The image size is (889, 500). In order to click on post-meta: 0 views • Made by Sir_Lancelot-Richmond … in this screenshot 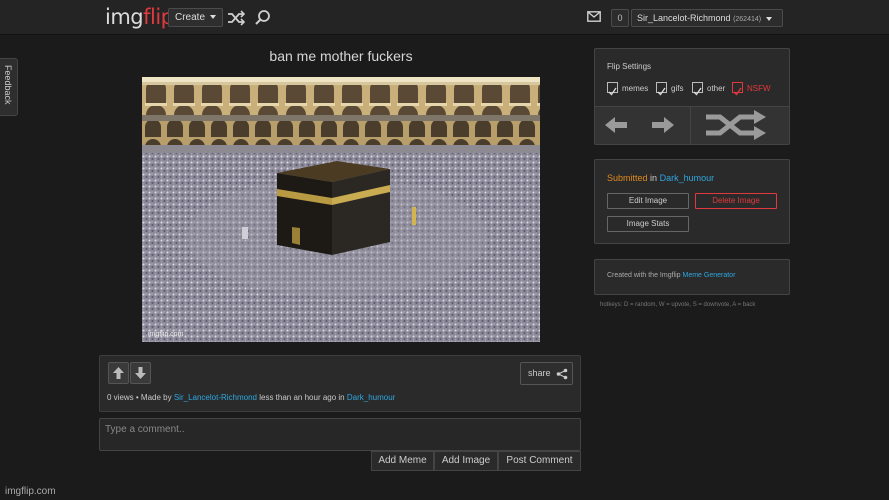, I will do `click(251, 397)`.